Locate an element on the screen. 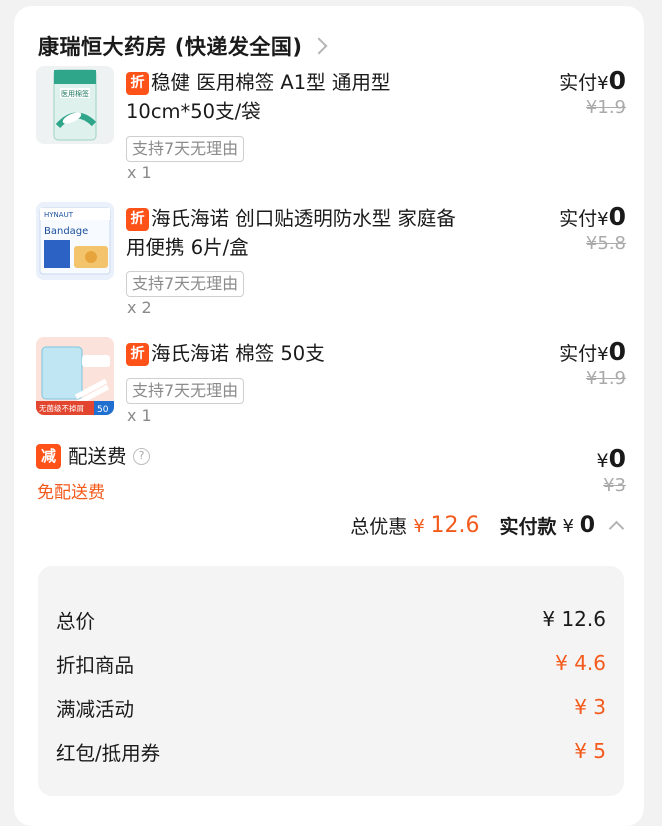  product-thumbnail: 医用棉签 is located at coordinates (75, 105).